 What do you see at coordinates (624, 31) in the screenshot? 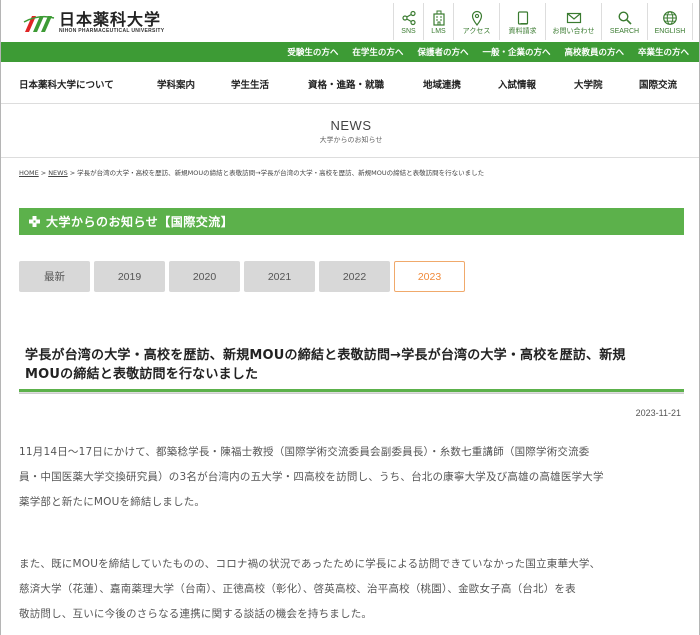
I see `util-search-label: SEARCH` at bounding box center [624, 31].